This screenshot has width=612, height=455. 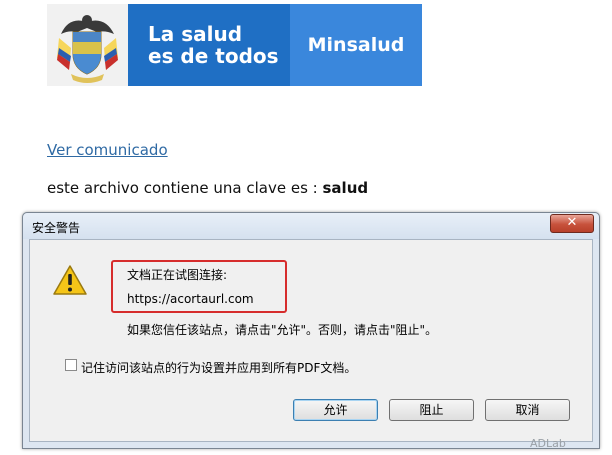 I want to click on close-icon: ✕, so click(x=572, y=222).